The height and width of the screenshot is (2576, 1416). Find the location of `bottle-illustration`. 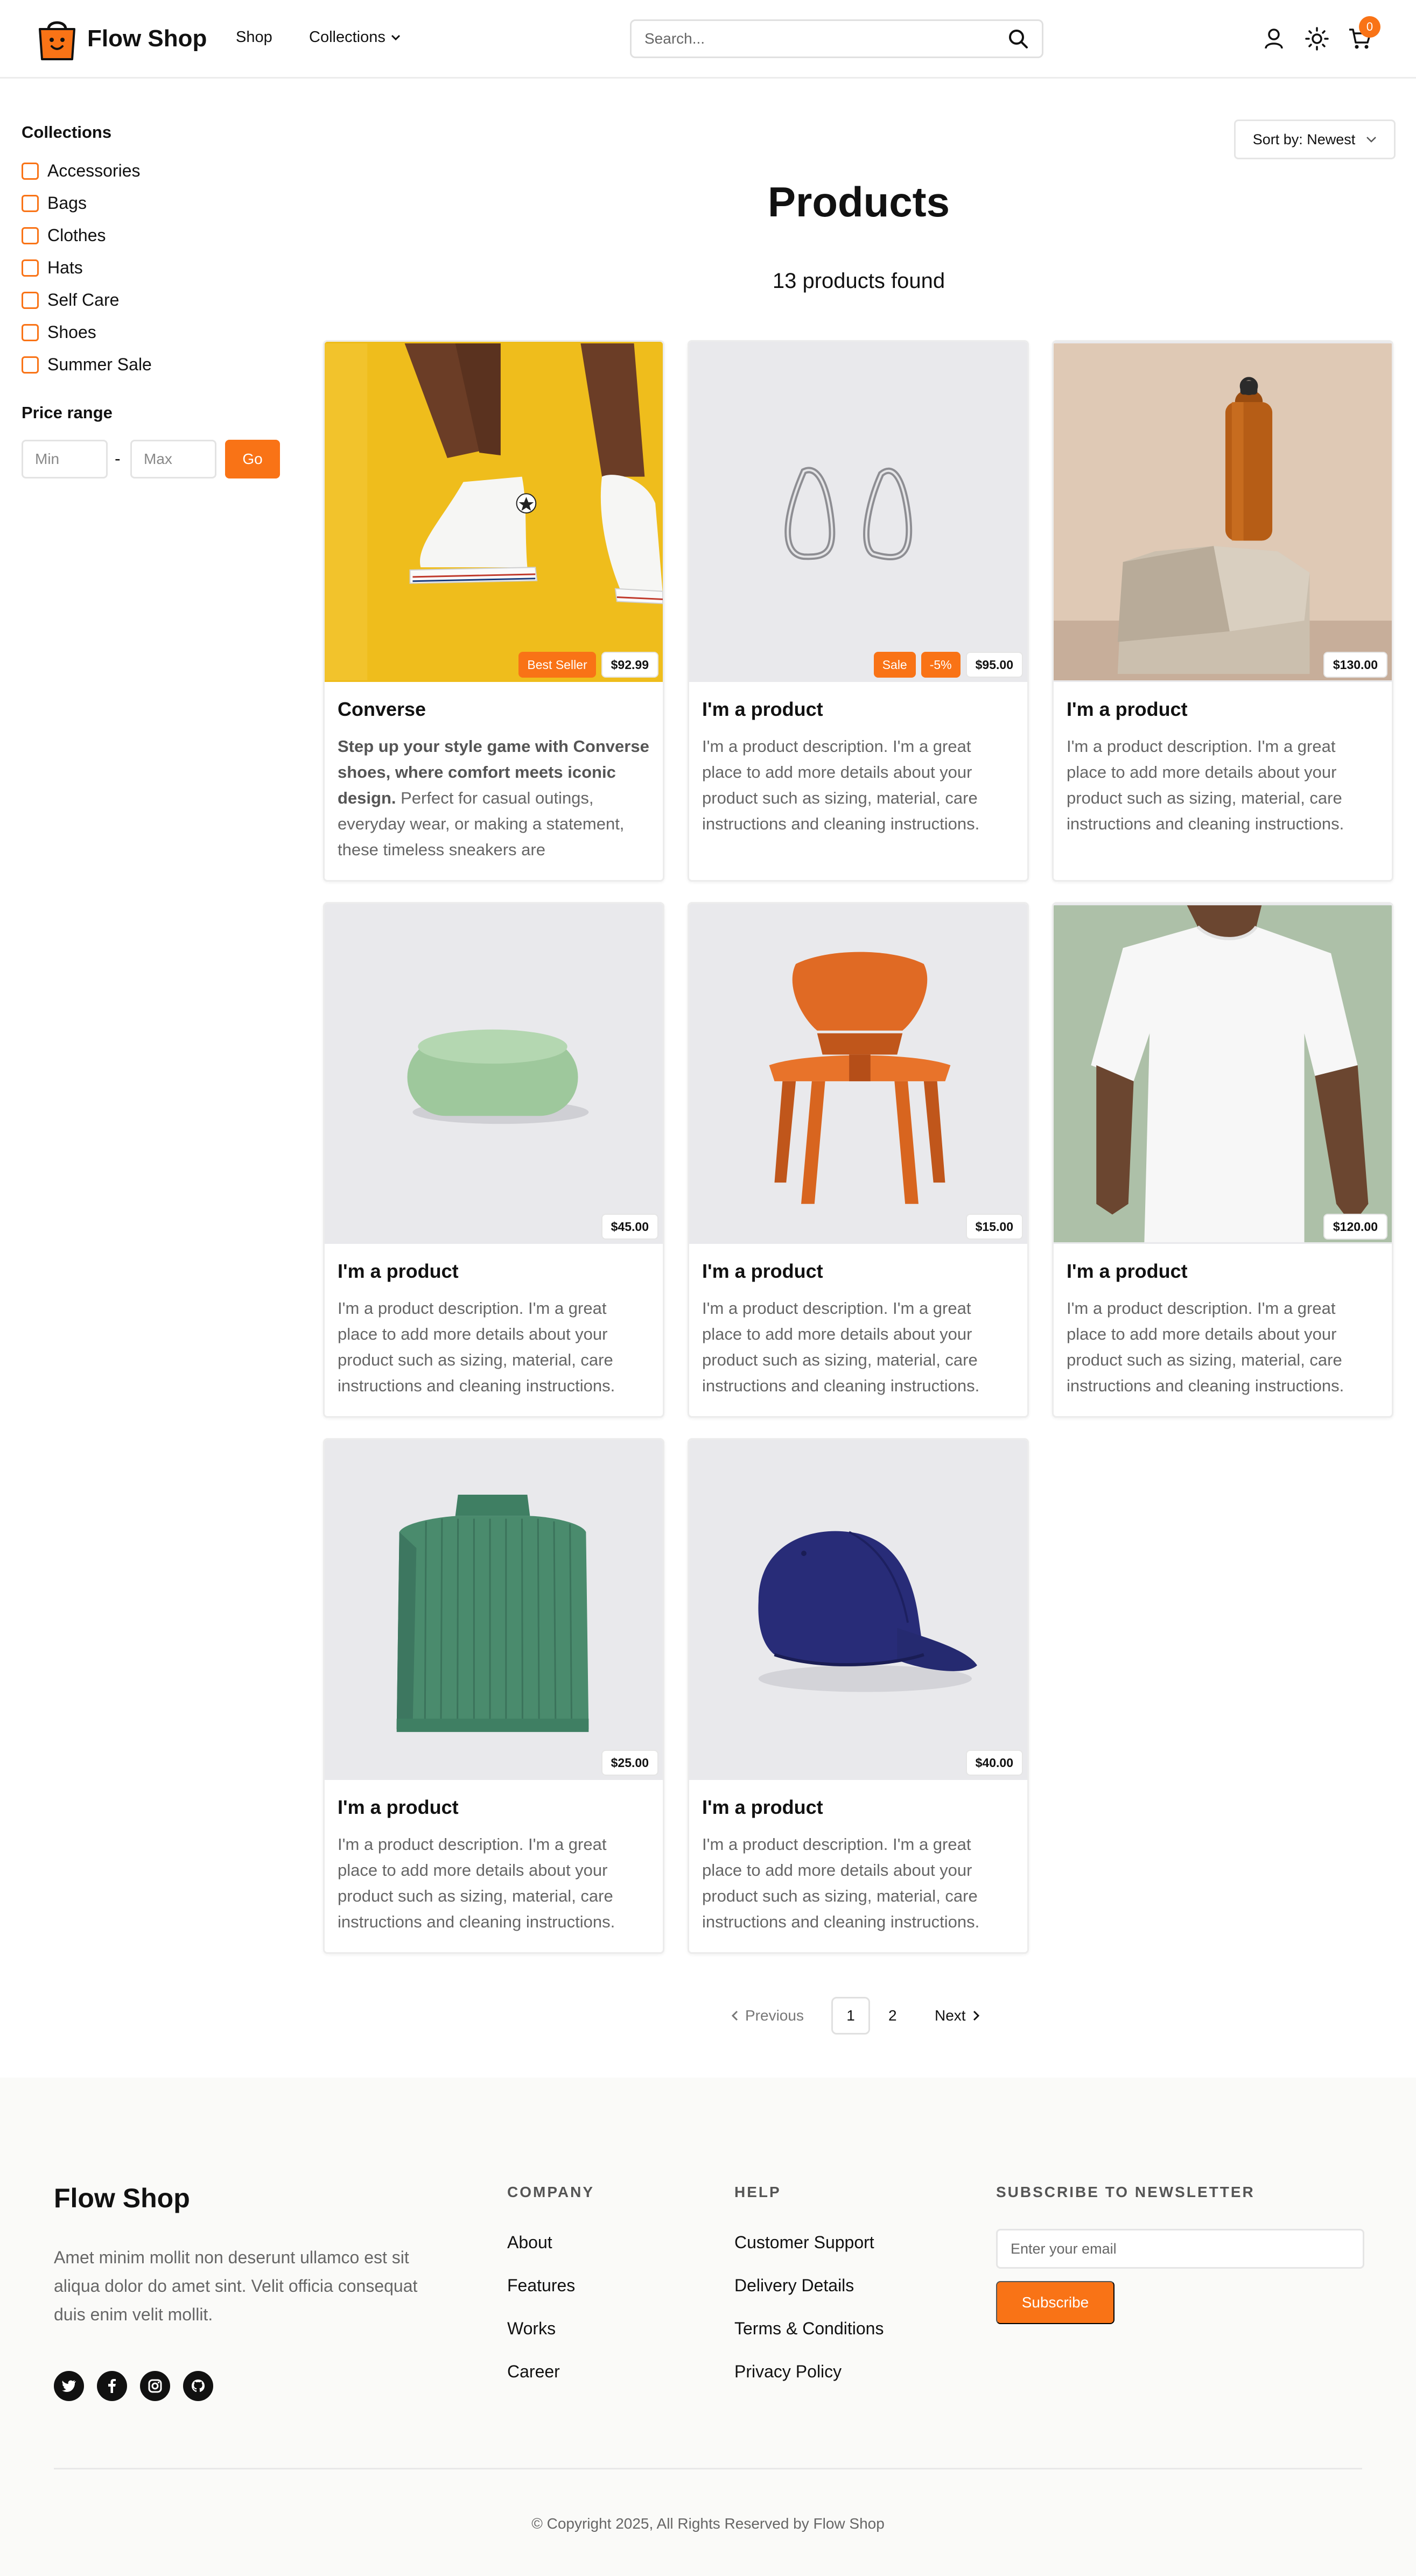

bottle-illustration is located at coordinates (1223, 512).